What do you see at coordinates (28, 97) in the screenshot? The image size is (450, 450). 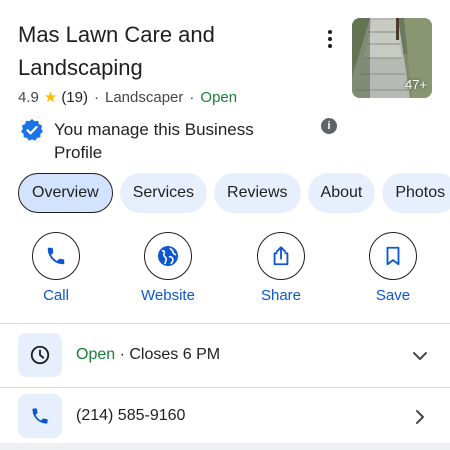 I see `rating-value: 4.9` at bounding box center [28, 97].